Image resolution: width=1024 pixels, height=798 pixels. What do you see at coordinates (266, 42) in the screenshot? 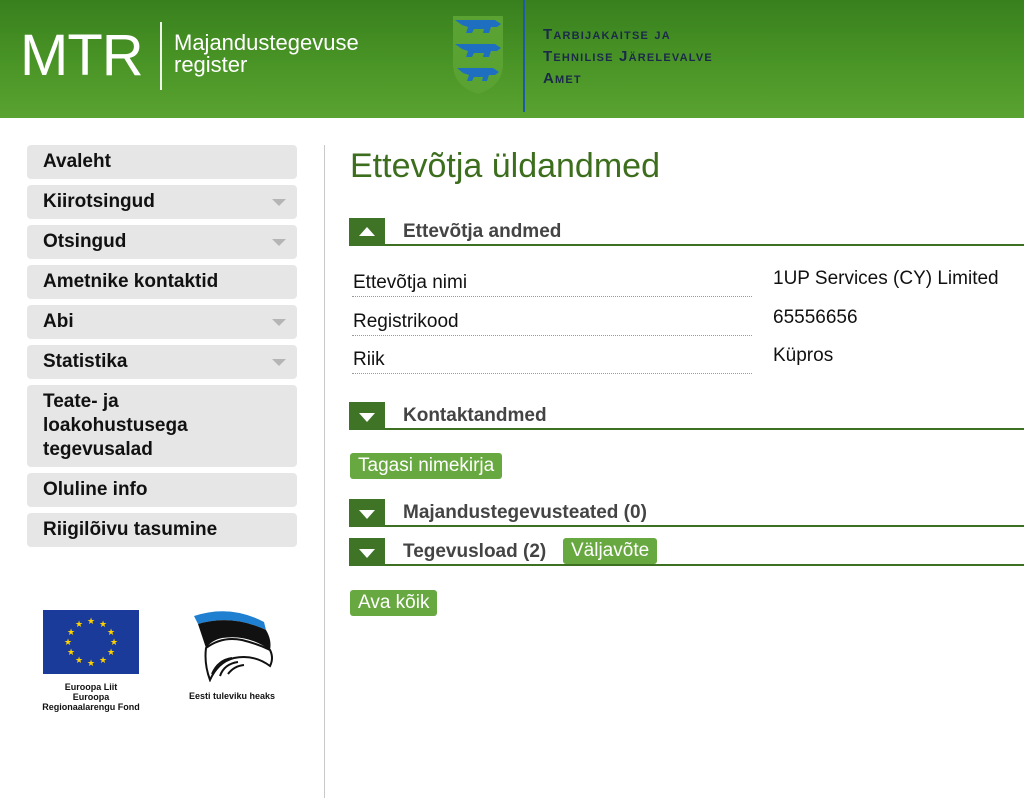
I see `logo-subtitle-line1: Majandustegevuse` at bounding box center [266, 42].